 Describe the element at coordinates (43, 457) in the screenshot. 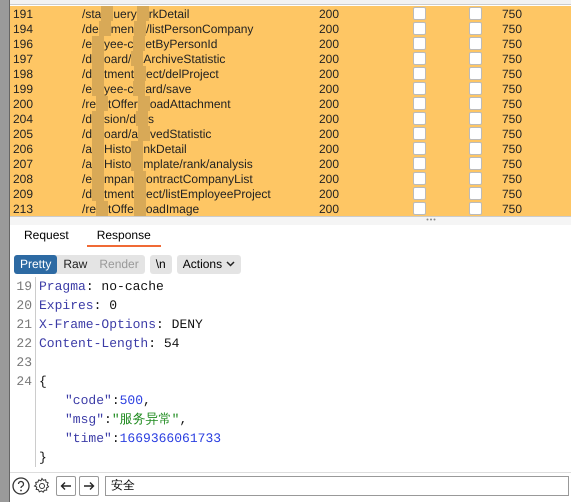

I see `code-line: }` at that location.